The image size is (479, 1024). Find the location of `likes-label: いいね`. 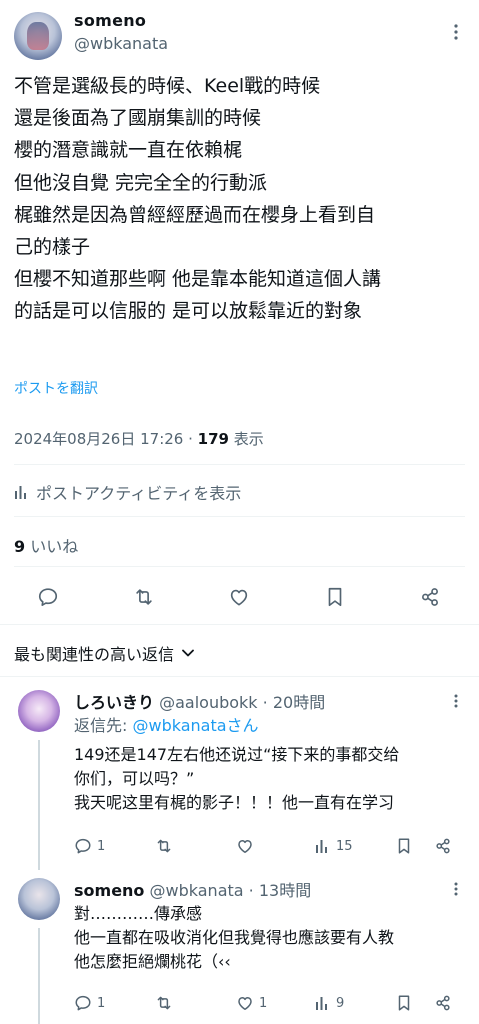

likes-label: いいね is located at coordinates (52, 546).